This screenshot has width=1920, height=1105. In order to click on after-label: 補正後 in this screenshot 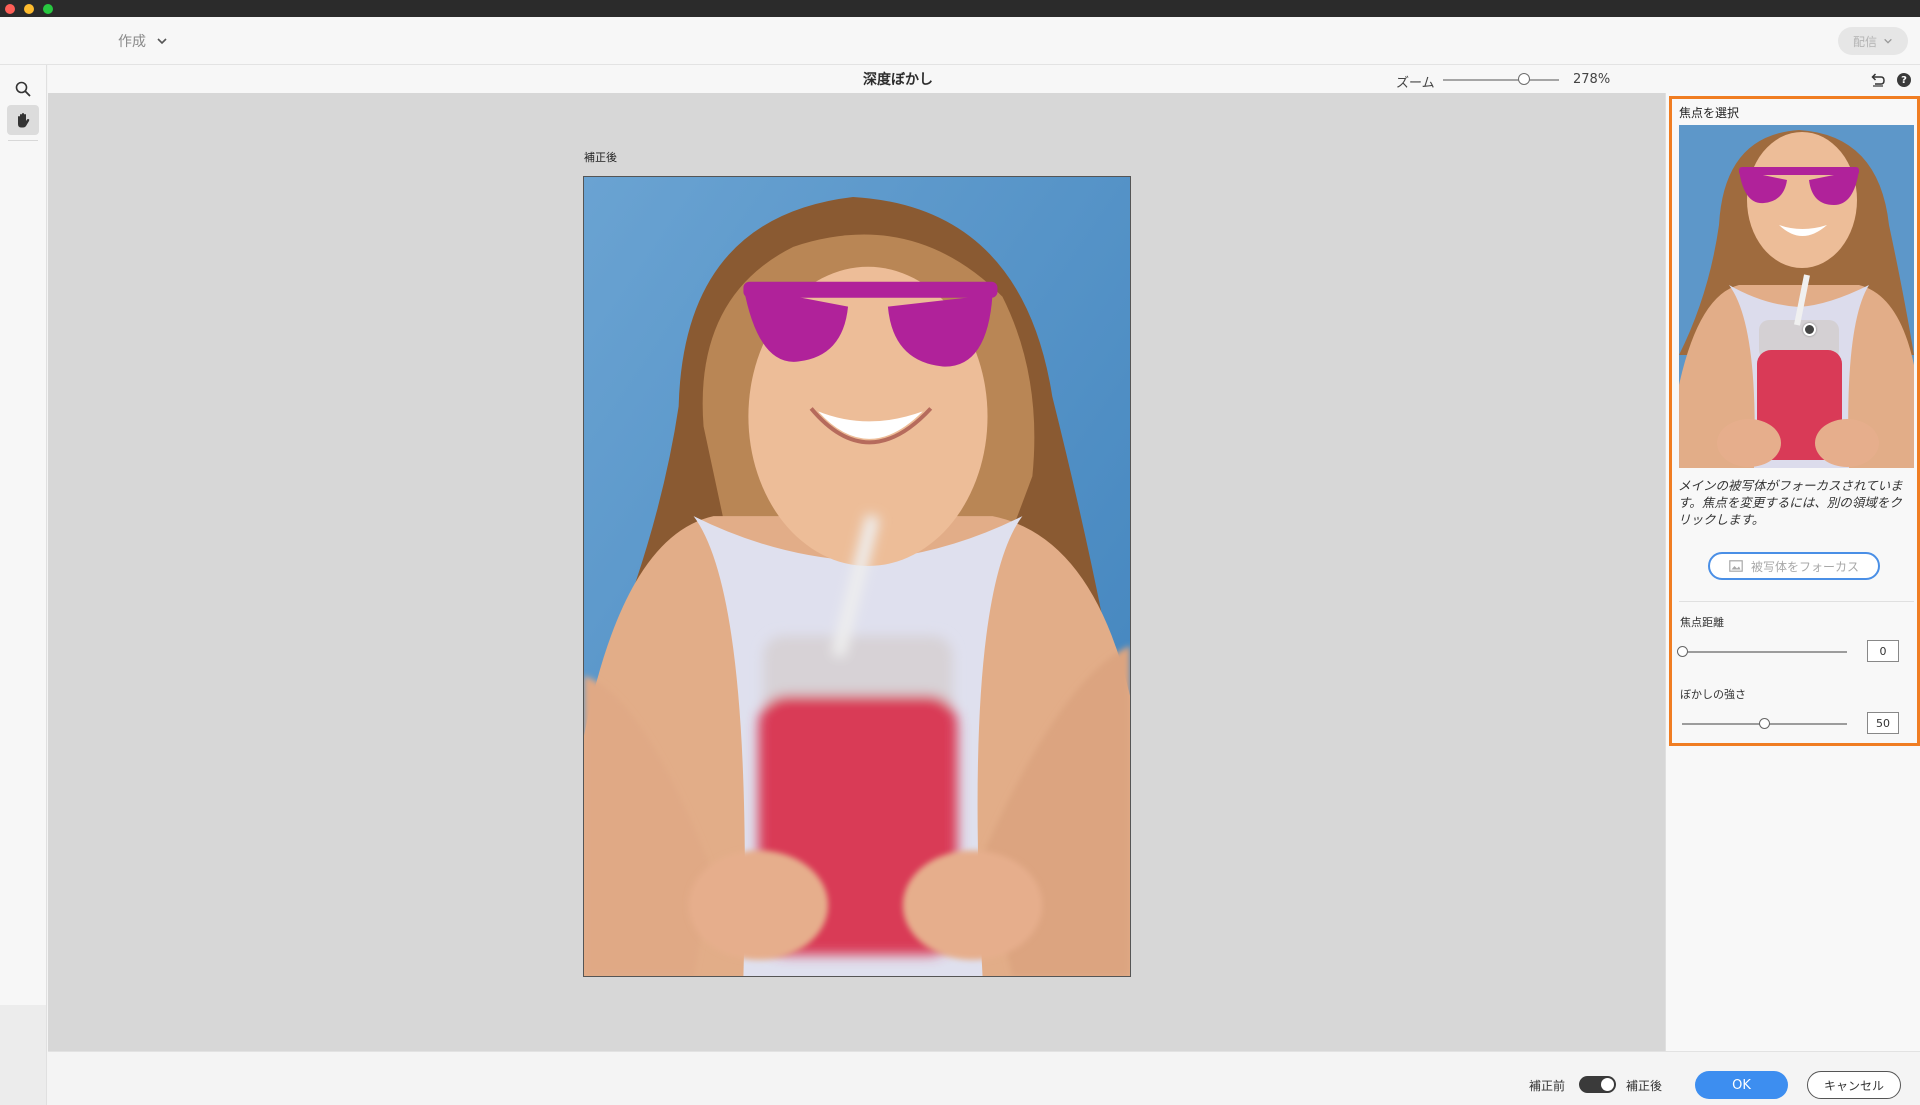, I will do `click(1644, 1086)`.